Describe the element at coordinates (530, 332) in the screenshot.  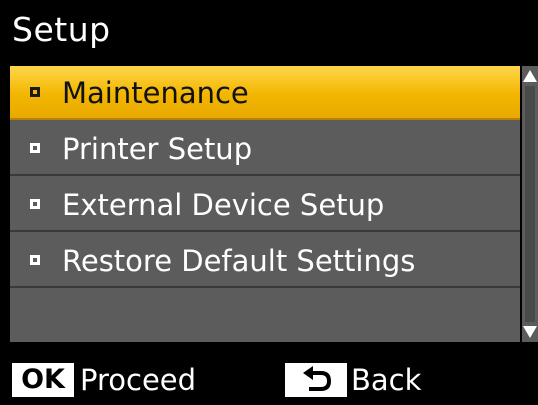
I see `scroll-down-arrow-icon` at that location.